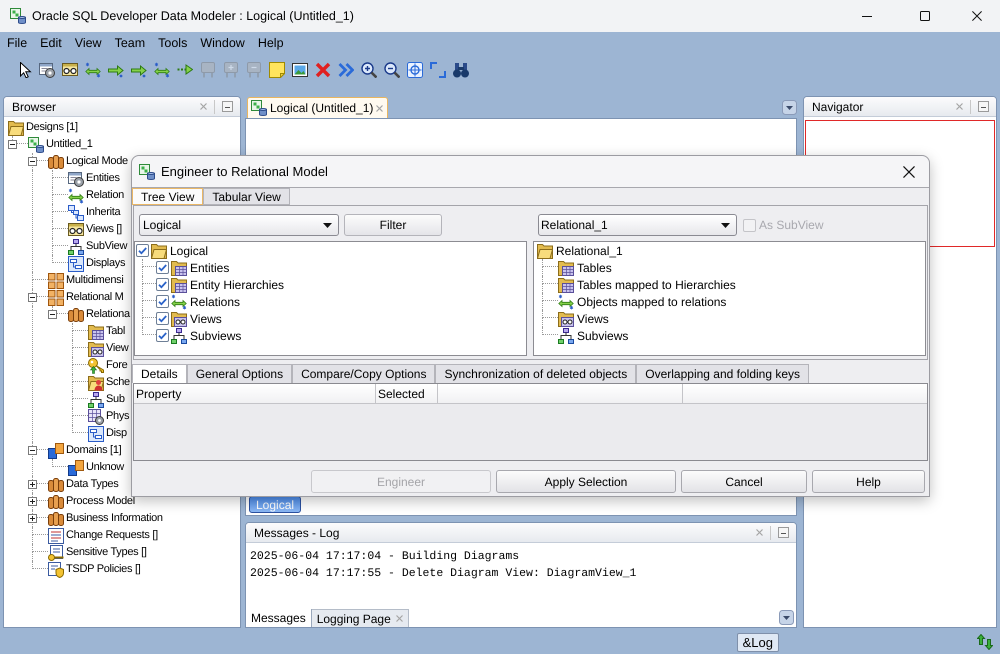 This screenshot has width=1000, height=654. I want to click on tree-item: Relations, so click(215, 302).